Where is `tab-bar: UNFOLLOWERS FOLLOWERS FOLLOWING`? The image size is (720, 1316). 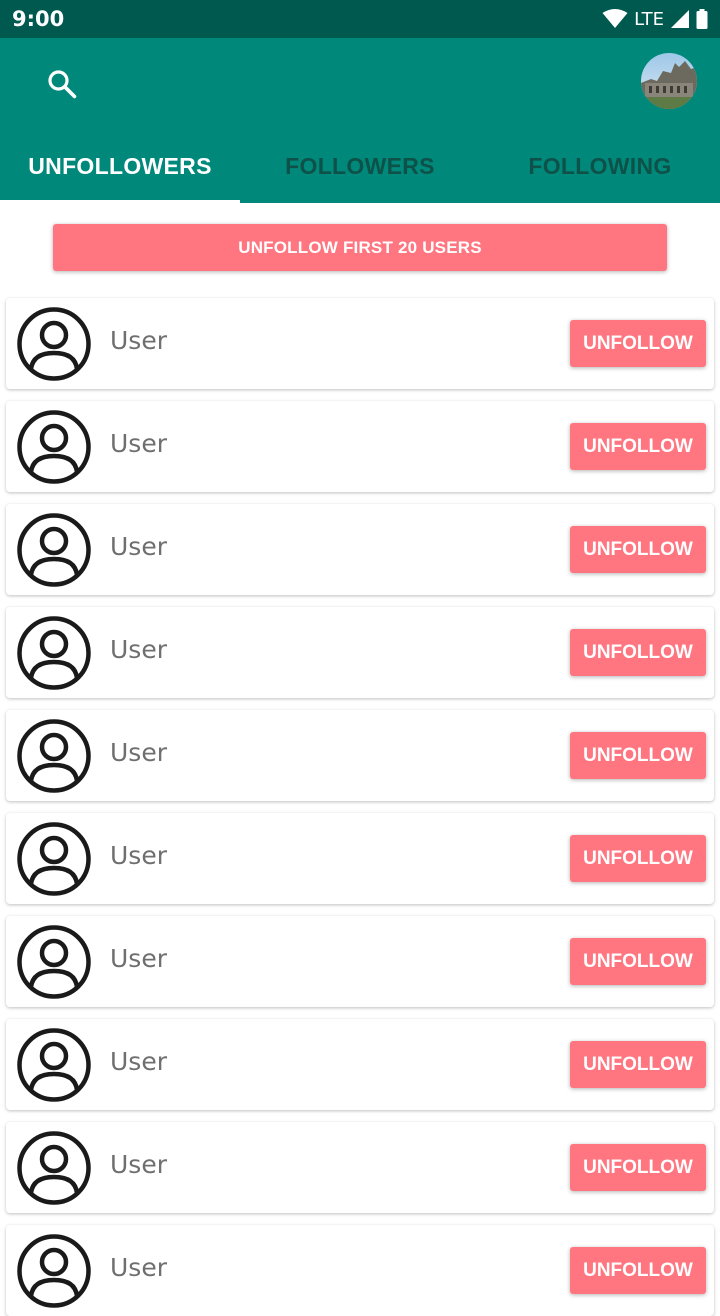
tab-bar: UNFOLLOWERS FOLLOWERS FOLLOWING is located at coordinates (360, 166).